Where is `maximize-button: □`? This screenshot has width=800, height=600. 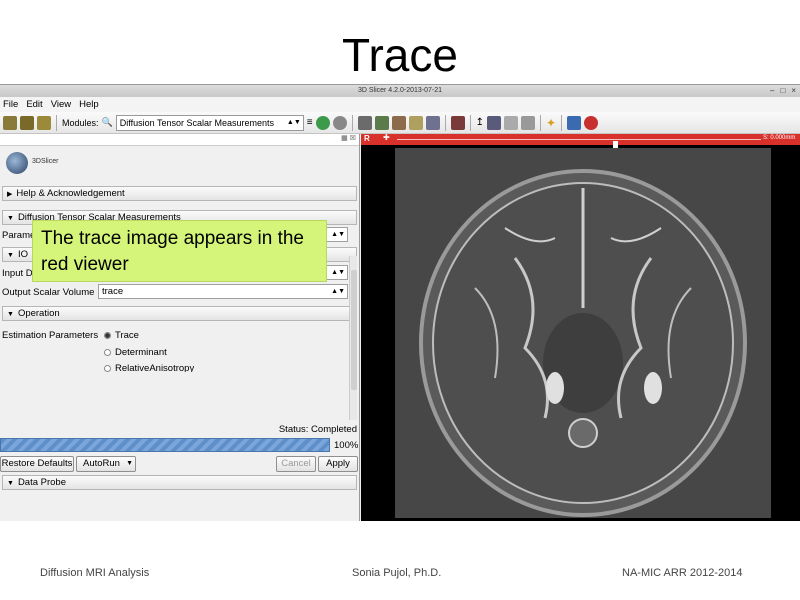 maximize-button: □ is located at coordinates (782, 91).